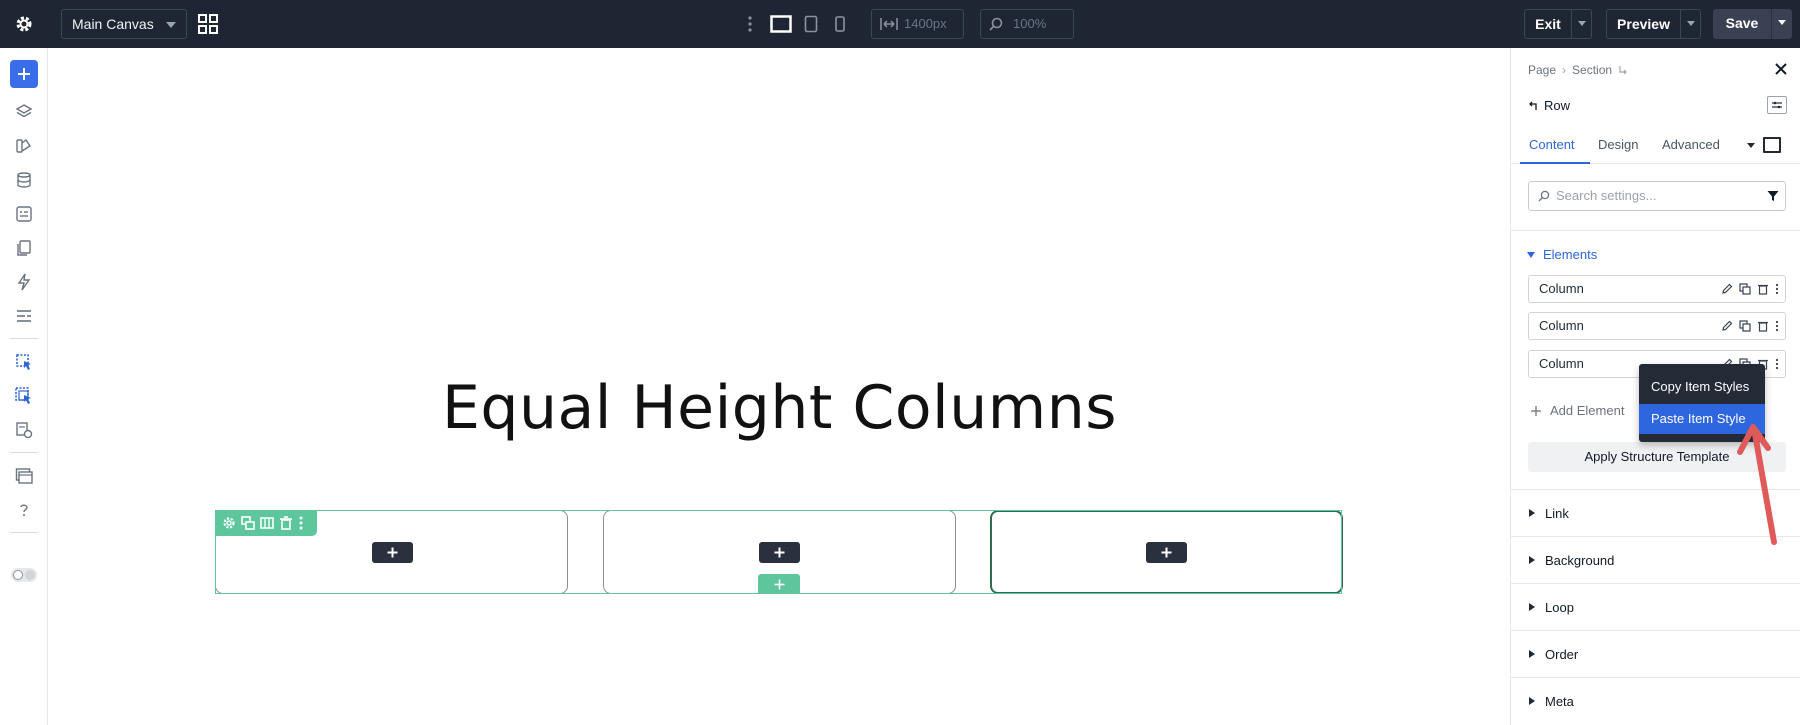 The height and width of the screenshot is (725, 1800). Describe the element at coordinates (30, 575) in the screenshot. I see `moon-icon` at that location.